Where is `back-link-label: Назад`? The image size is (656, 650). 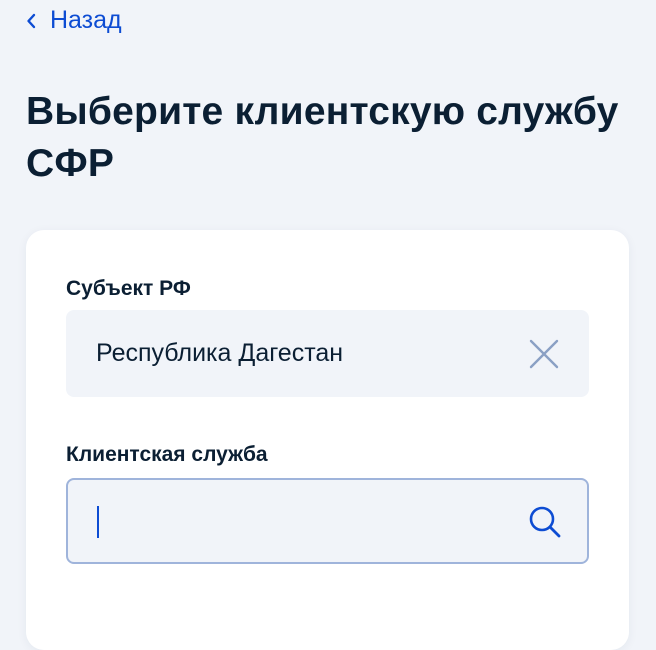 back-link-label: Назад is located at coordinates (86, 20).